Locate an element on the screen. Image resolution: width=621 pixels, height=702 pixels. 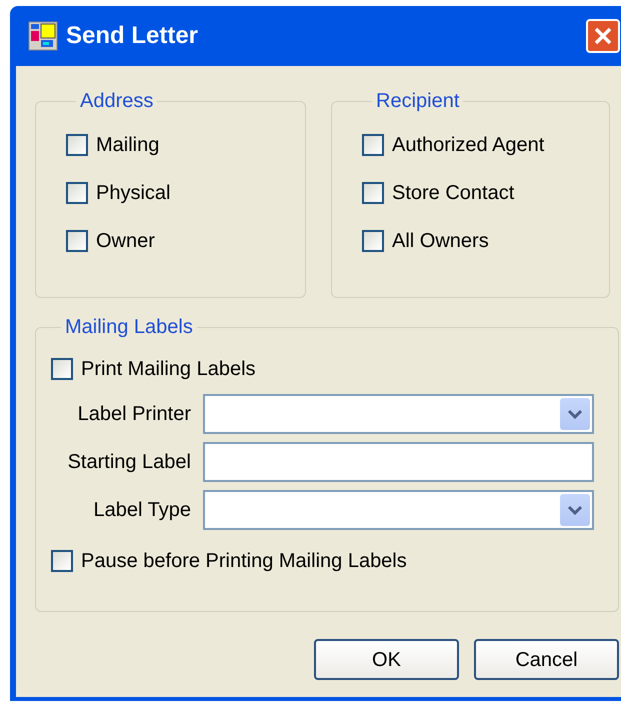
close-icon is located at coordinates (603, 36).